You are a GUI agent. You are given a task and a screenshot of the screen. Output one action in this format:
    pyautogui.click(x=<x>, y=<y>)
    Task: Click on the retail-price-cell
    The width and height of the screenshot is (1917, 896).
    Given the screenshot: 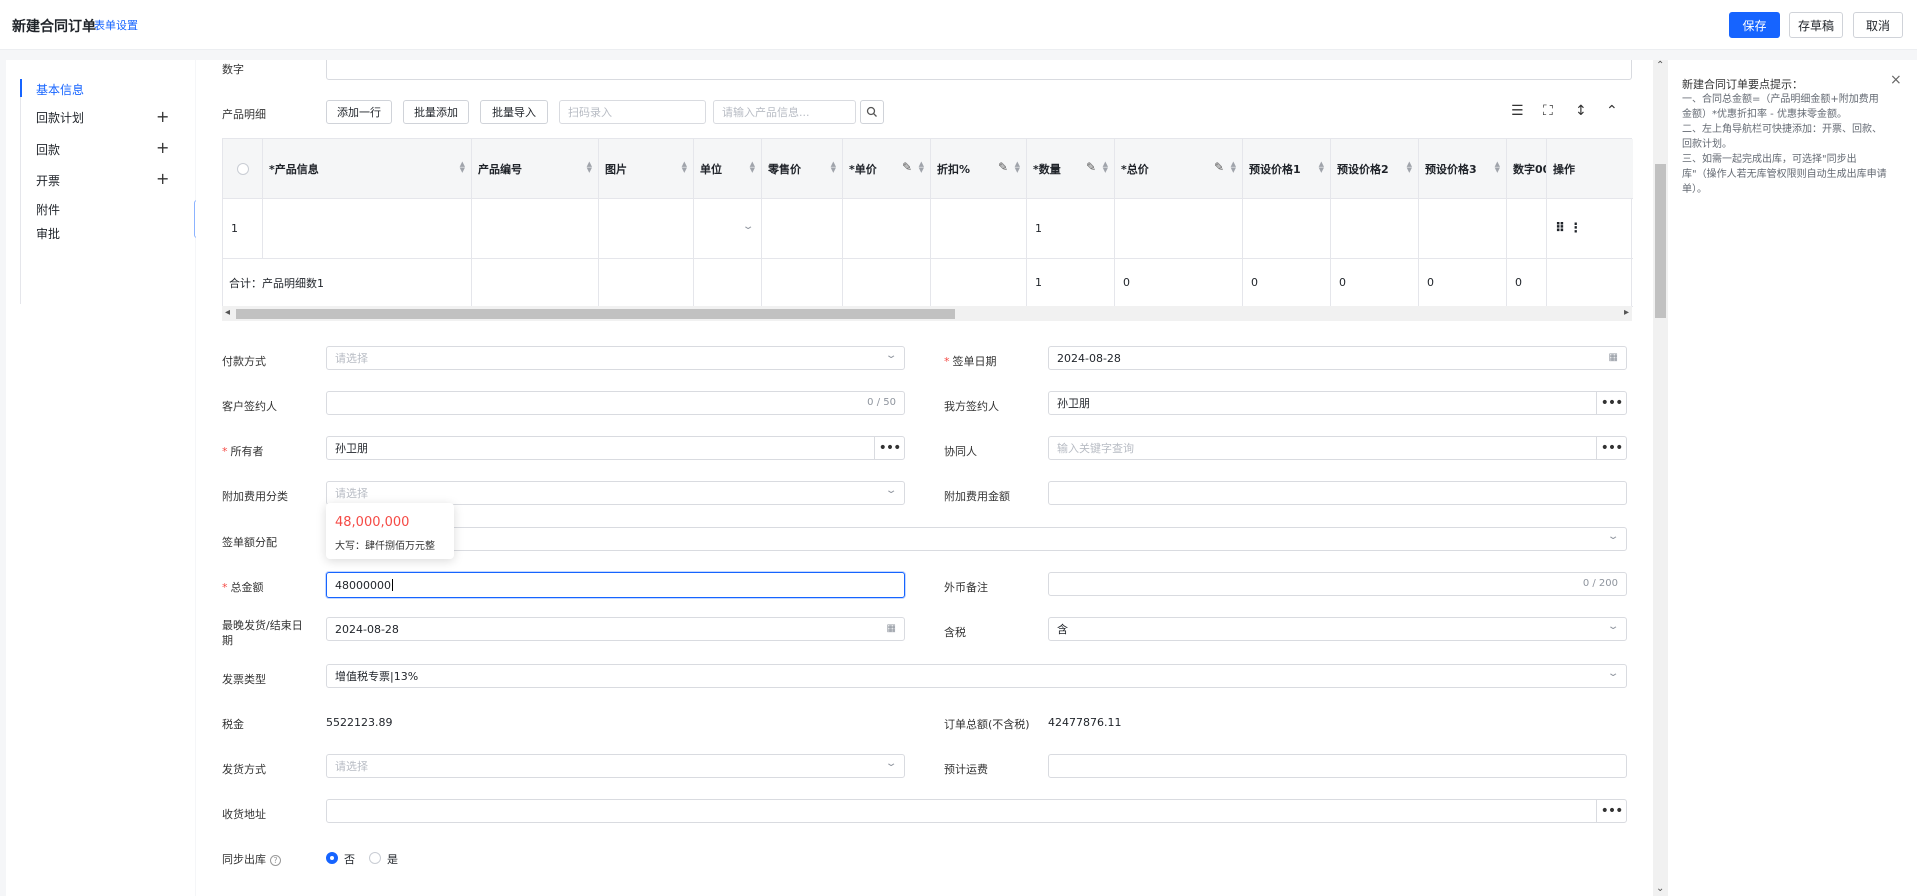 What is the action you would take?
    pyautogui.click(x=802, y=229)
    